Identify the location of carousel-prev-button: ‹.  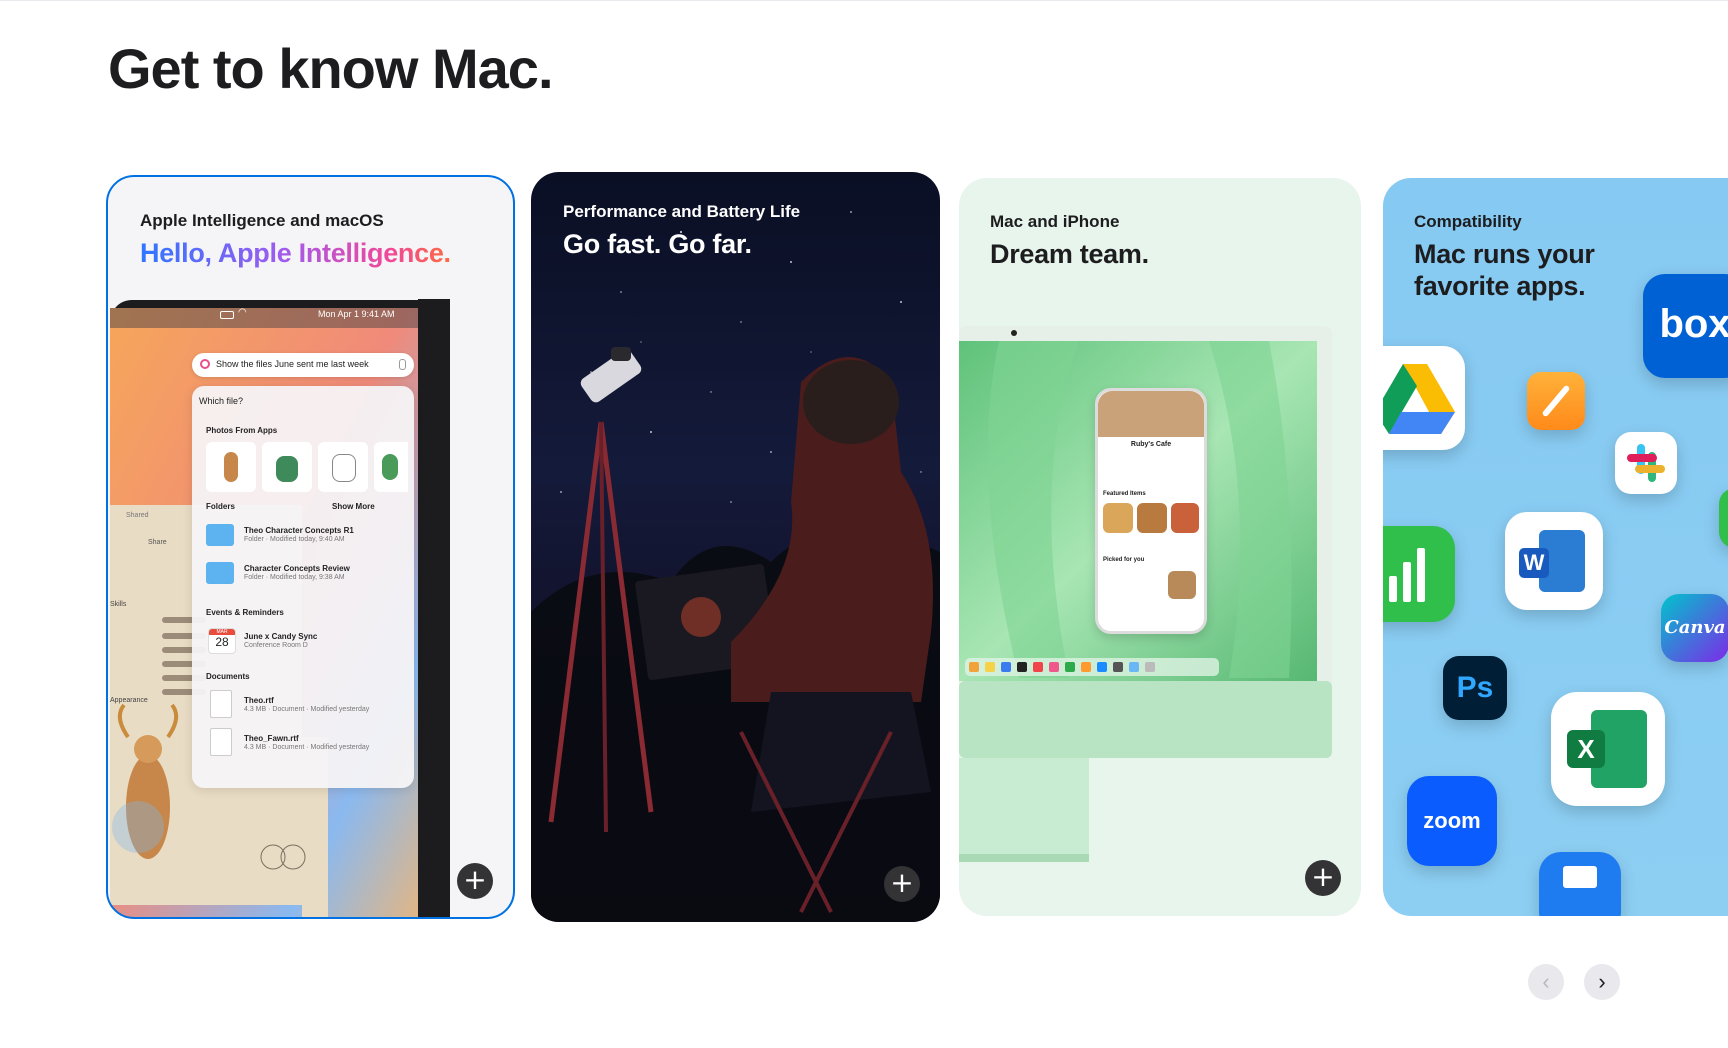
(1546, 982).